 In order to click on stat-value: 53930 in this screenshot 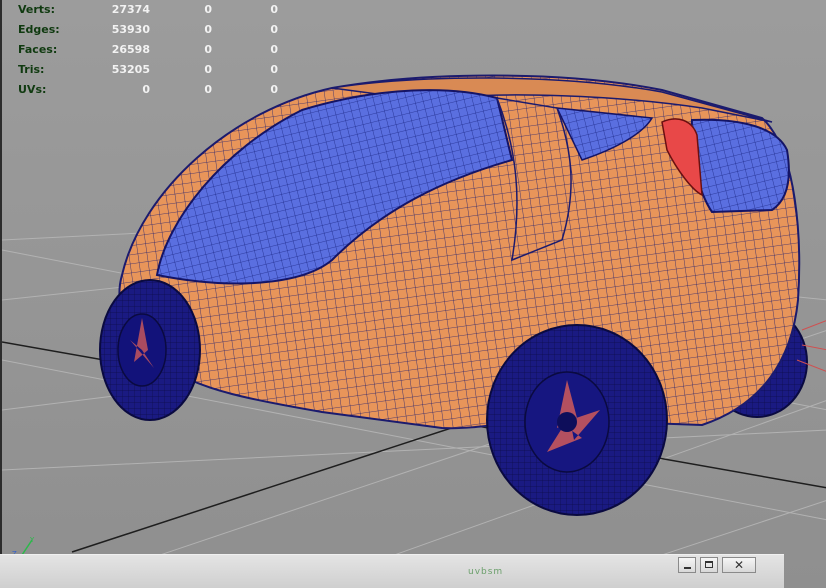, I will do `click(130, 29)`.